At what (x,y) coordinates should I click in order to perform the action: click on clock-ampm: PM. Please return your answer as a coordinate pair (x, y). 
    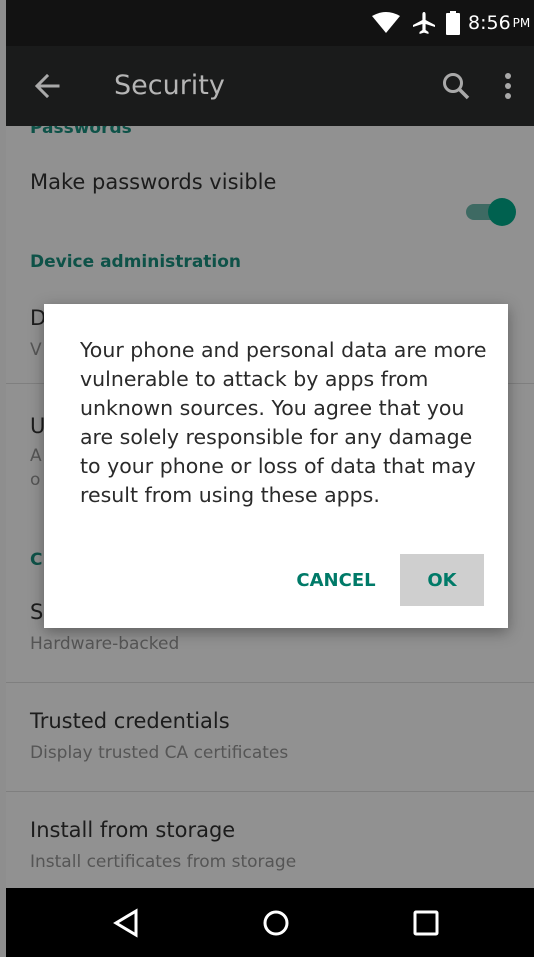
    Looking at the image, I should click on (521, 23).